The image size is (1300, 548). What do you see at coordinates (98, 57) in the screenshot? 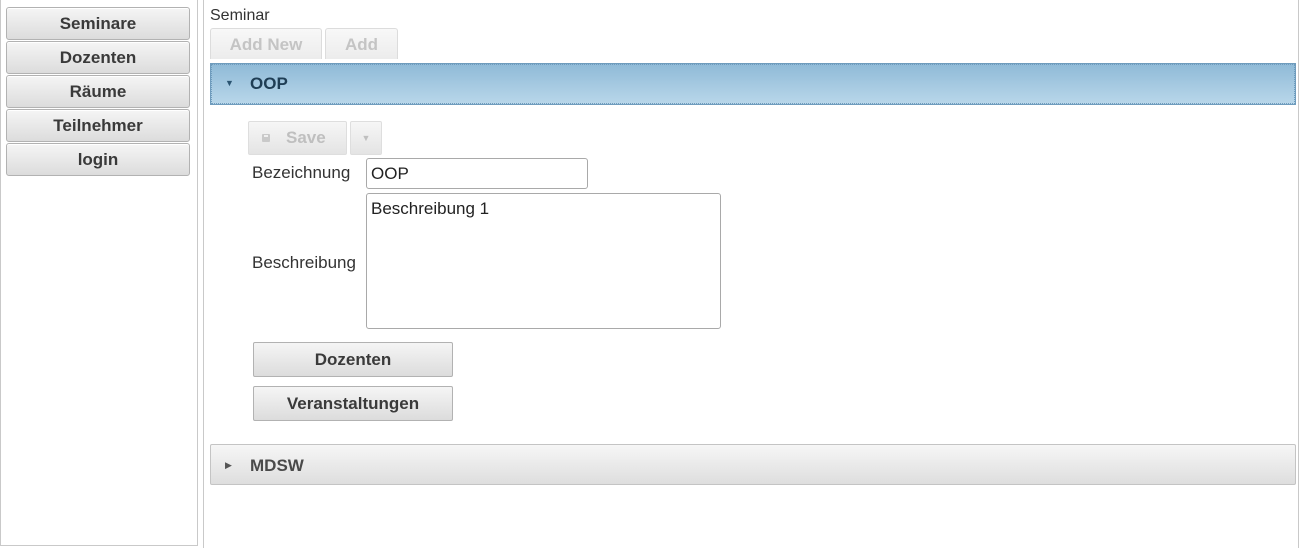
I see `nav-button-dozenten: Dozenten` at bounding box center [98, 57].